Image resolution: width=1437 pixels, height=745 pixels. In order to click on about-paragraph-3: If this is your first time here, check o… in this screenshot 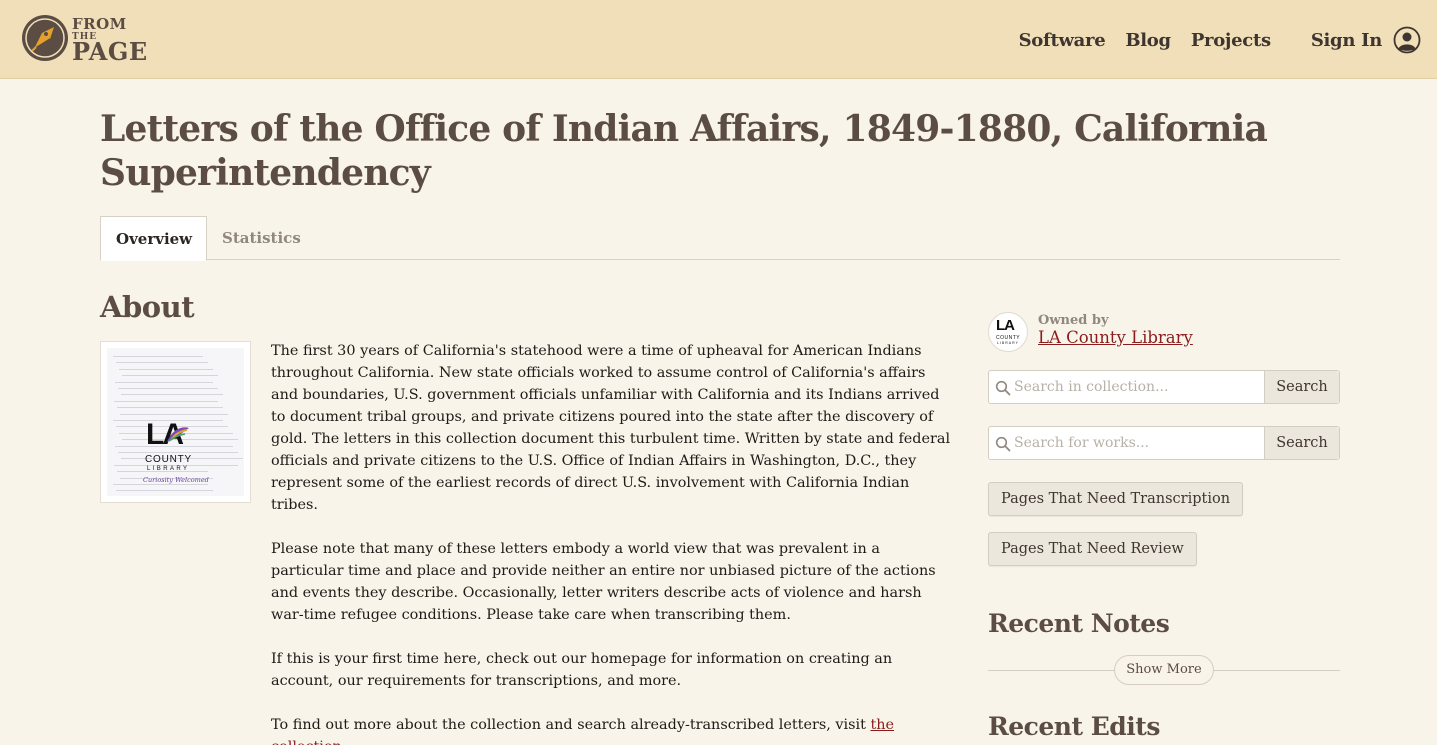, I will do `click(582, 670)`.